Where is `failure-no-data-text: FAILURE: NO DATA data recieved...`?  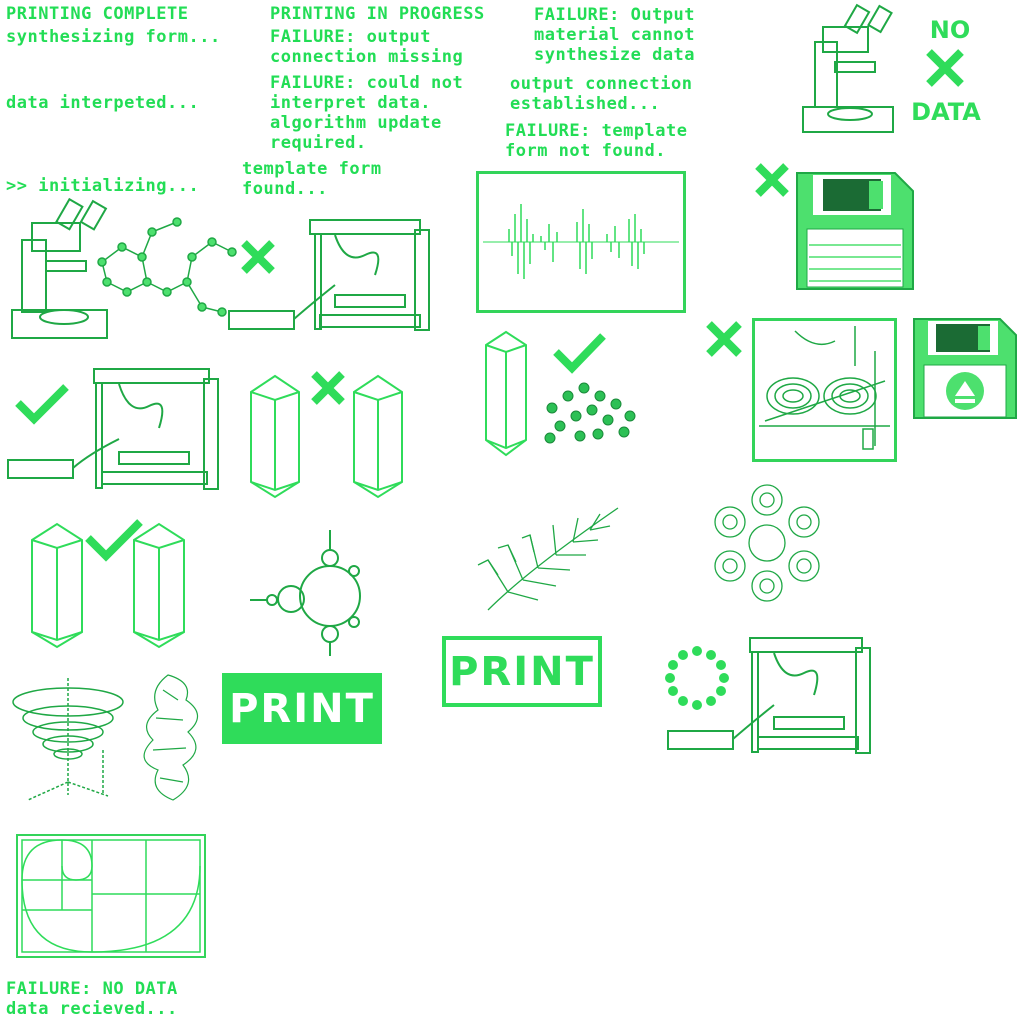 failure-no-data-text: FAILURE: NO DATA data recieved... is located at coordinates (92, 999).